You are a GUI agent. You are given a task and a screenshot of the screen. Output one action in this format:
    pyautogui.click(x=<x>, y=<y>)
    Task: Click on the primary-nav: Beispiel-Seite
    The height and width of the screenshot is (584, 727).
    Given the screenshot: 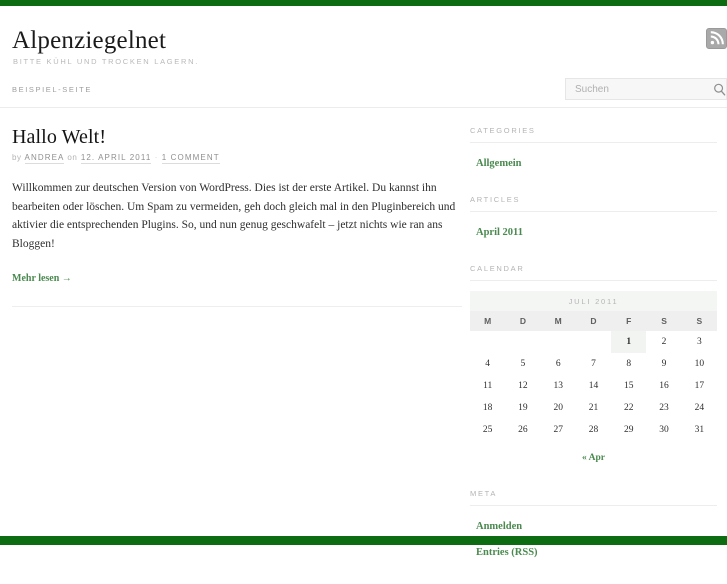 What is the action you would take?
    pyautogui.click(x=52, y=89)
    